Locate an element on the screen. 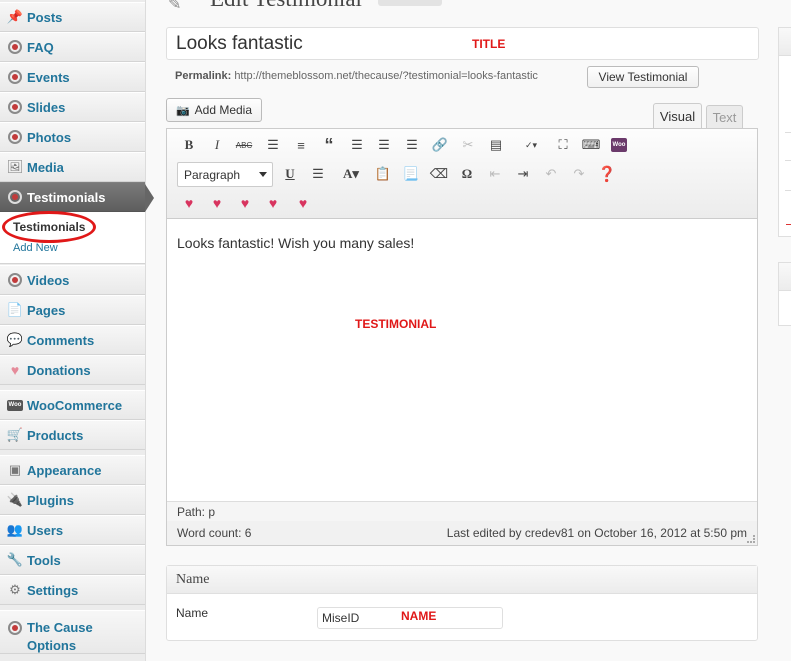  underline-icon: U is located at coordinates (290, 174).